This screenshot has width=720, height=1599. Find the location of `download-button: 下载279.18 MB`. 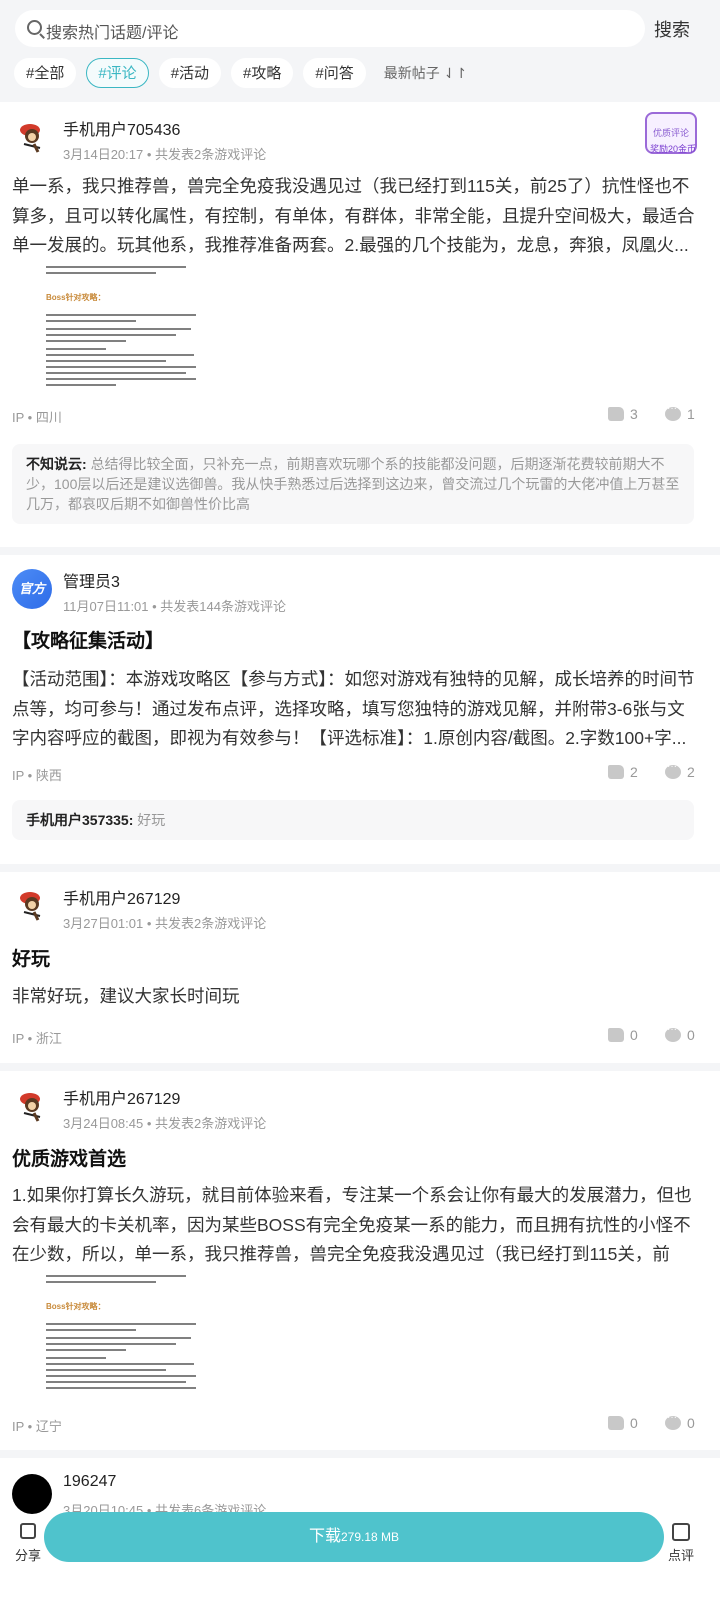

download-button: 下载279.18 MB is located at coordinates (354, 1537).